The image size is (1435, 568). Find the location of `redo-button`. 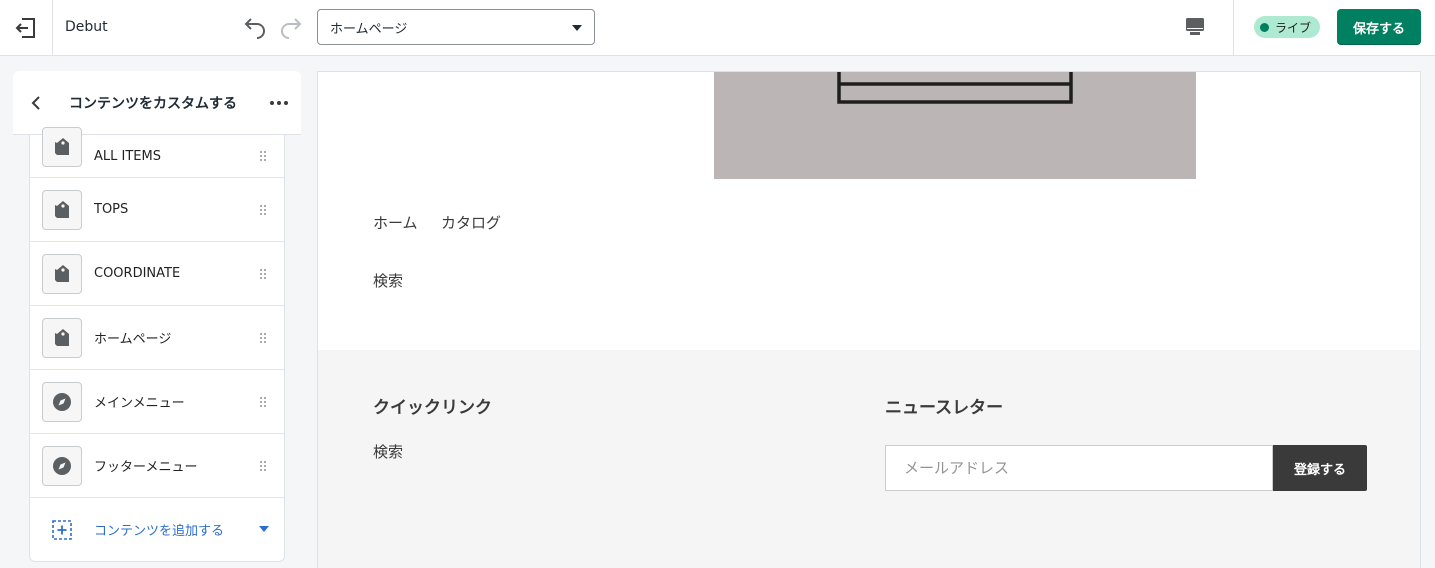

redo-button is located at coordinates (291, 27).